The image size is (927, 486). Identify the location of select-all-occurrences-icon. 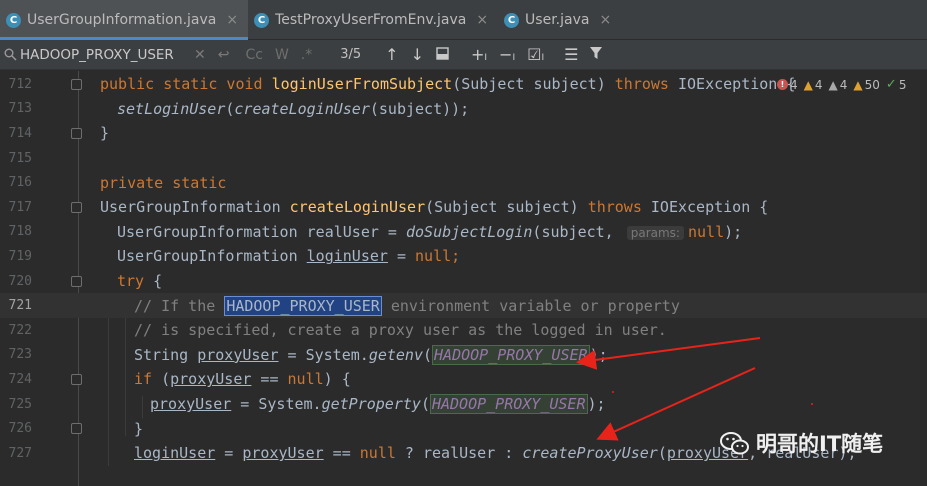
(442, 54).